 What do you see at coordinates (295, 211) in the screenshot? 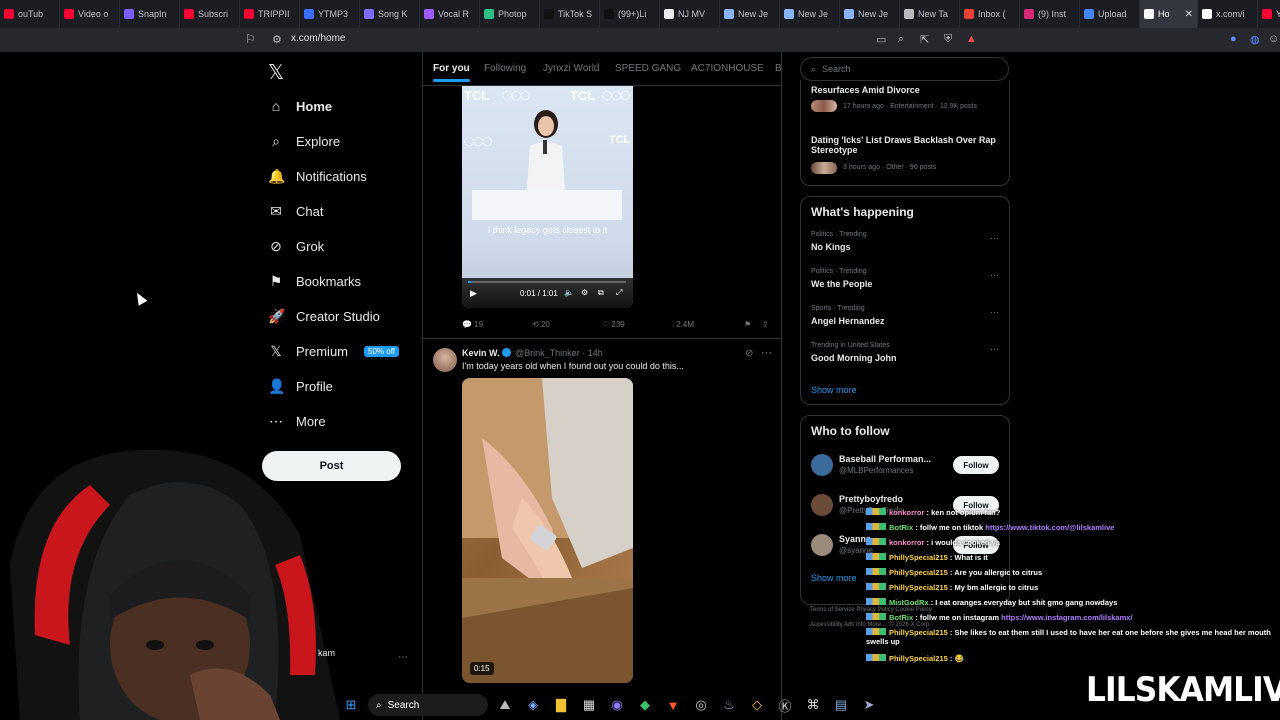
I see `nav-item-chat: ✉ Chat` at bounding box center [295, 211].